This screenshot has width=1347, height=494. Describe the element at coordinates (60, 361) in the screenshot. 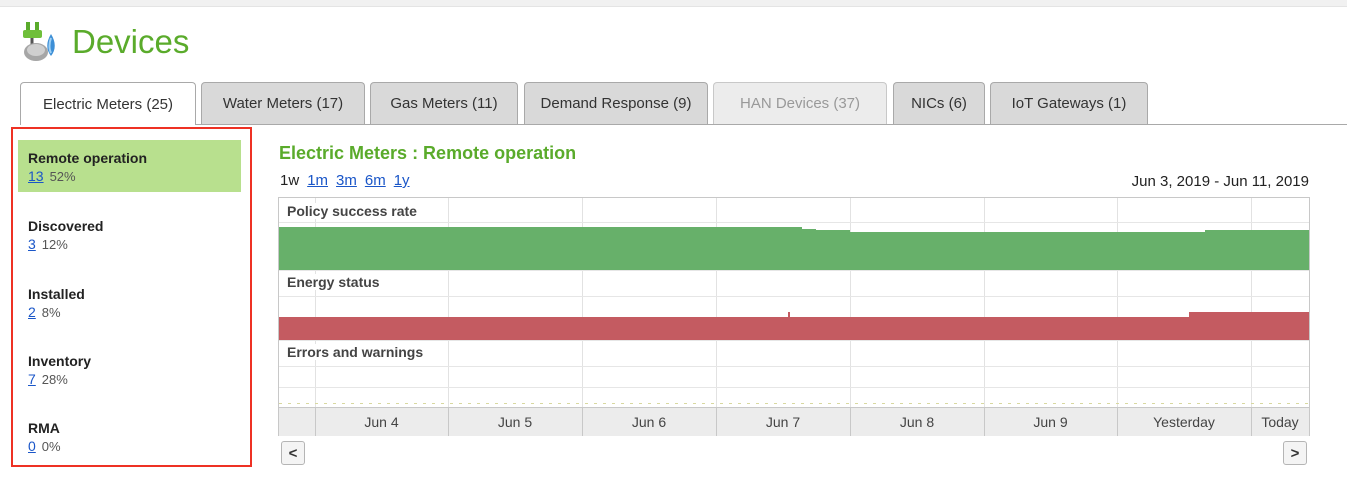

I see `sidebar-item-label: Inventory` at that location.